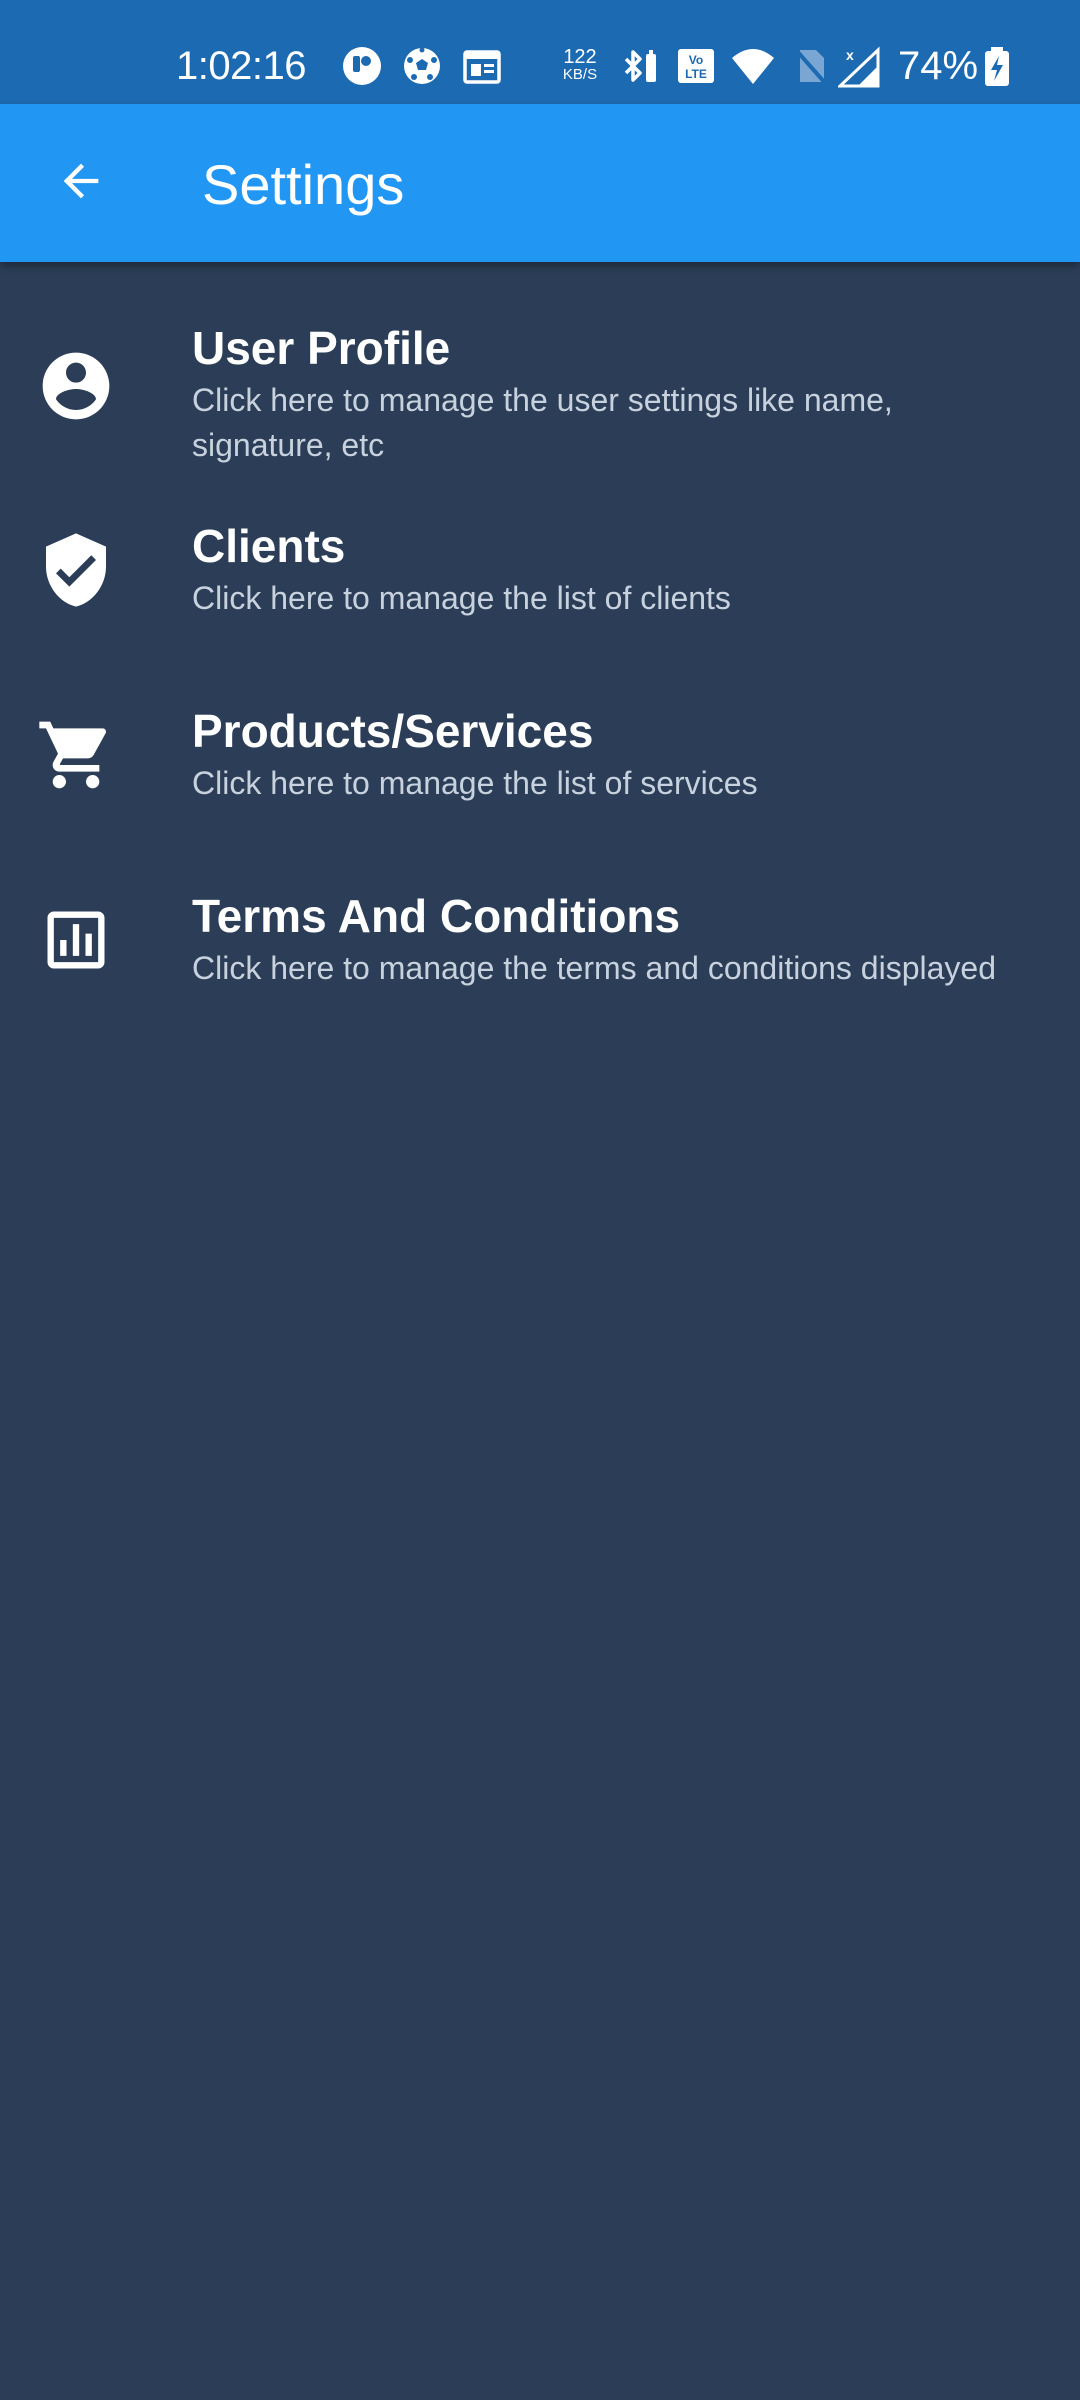  What do you see at coordinates (696, 74) in the screenshot?
I see `svg-text: LTE` at bounding box center [696, 74].